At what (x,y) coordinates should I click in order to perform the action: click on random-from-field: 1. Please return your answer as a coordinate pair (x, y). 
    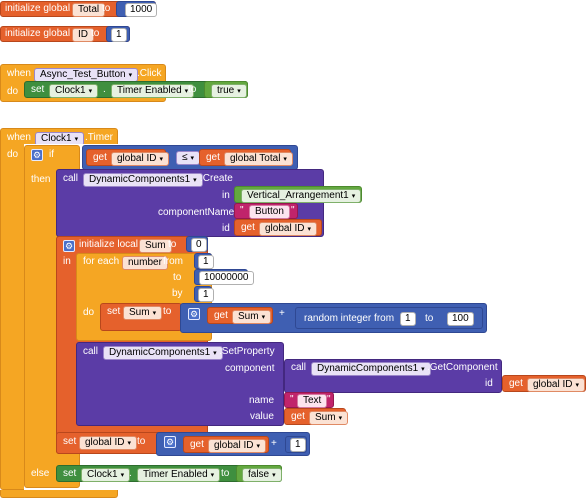
    Looking at the image, I should click on (408, 319).